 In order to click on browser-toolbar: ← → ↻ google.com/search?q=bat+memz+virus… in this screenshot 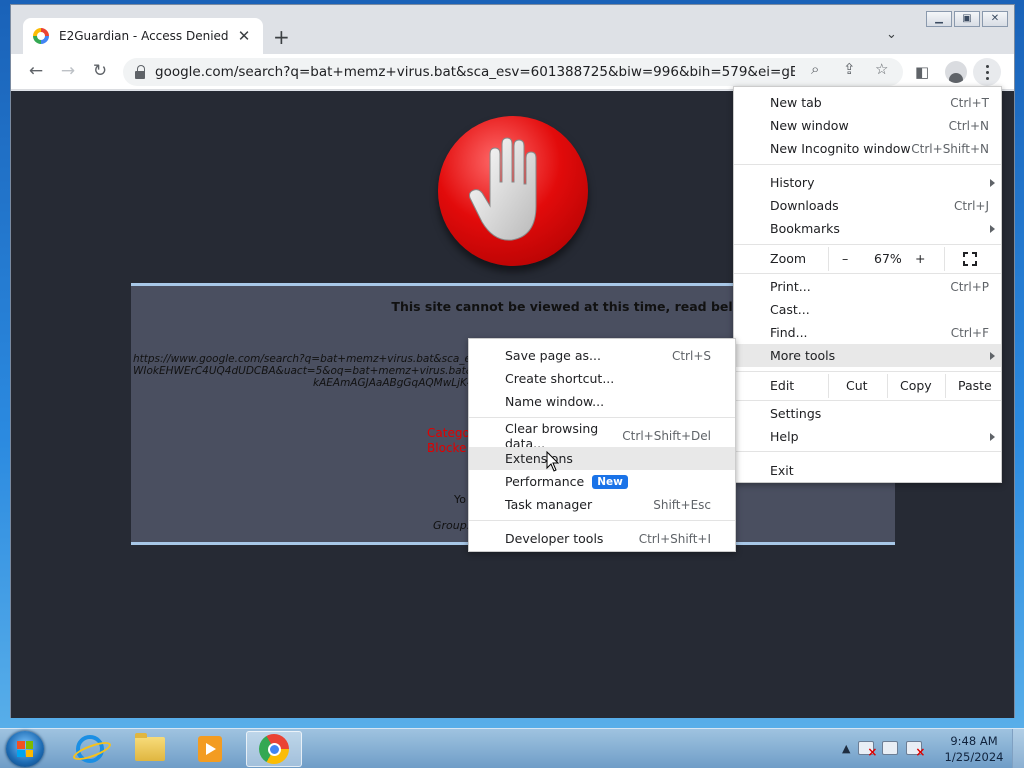, I will do `click(512, 72)`.